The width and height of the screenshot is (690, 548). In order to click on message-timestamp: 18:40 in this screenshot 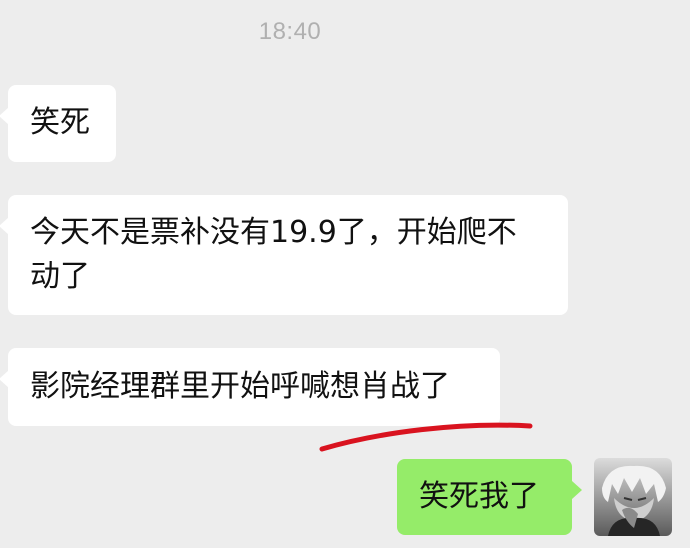, I will do `click(290, 31)`.